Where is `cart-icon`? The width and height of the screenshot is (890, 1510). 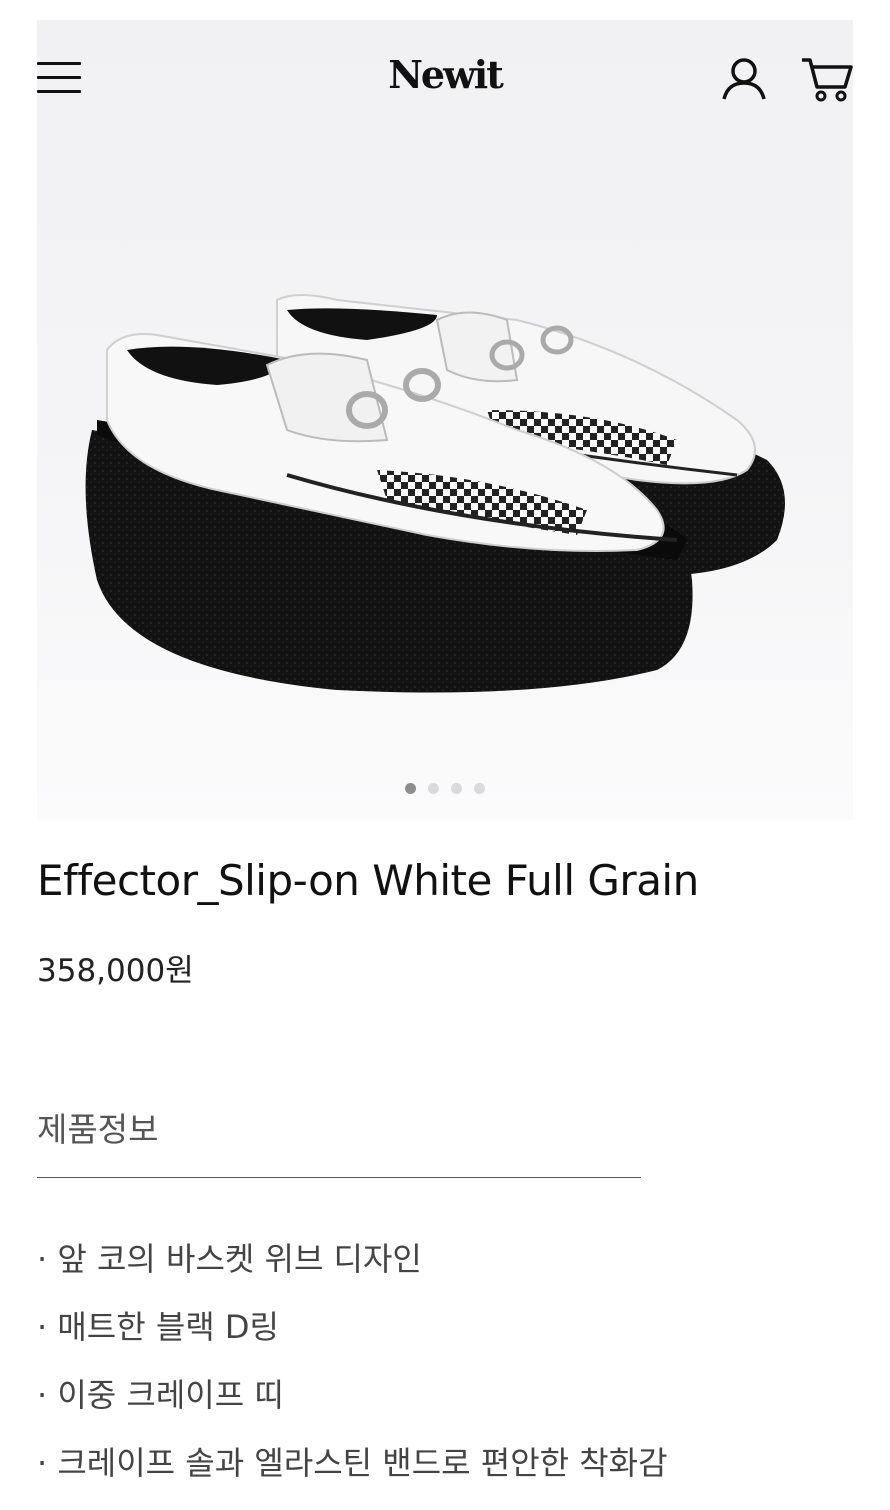 cart-icon is located at coordinates (827, 80).